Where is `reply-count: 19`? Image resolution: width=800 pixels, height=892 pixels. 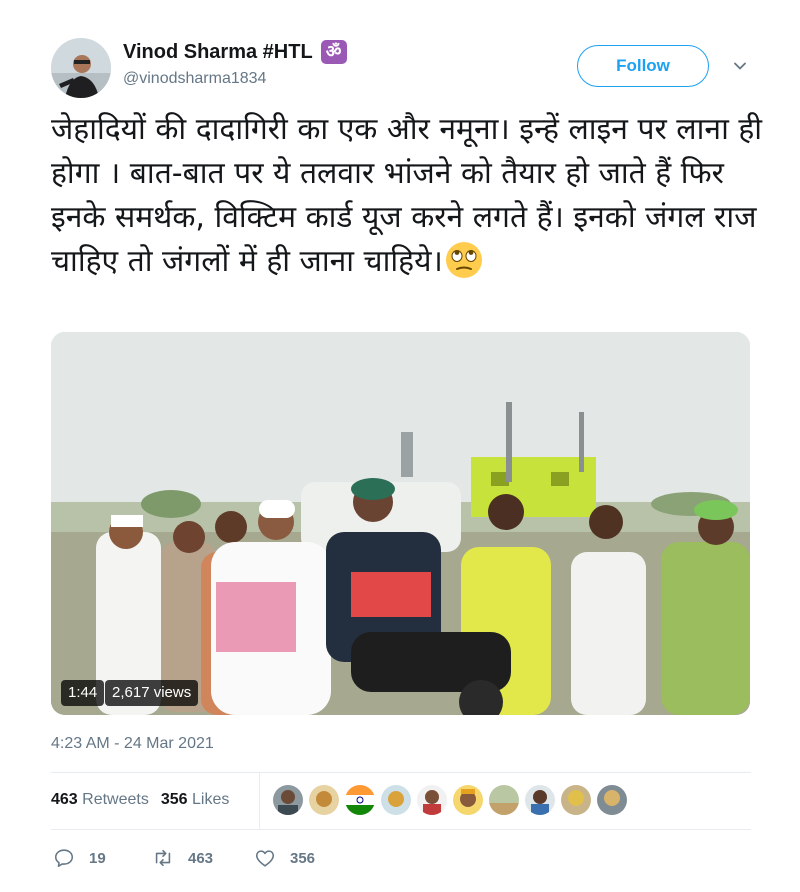 reply-count: 19 is located at coordinates (97, 858).